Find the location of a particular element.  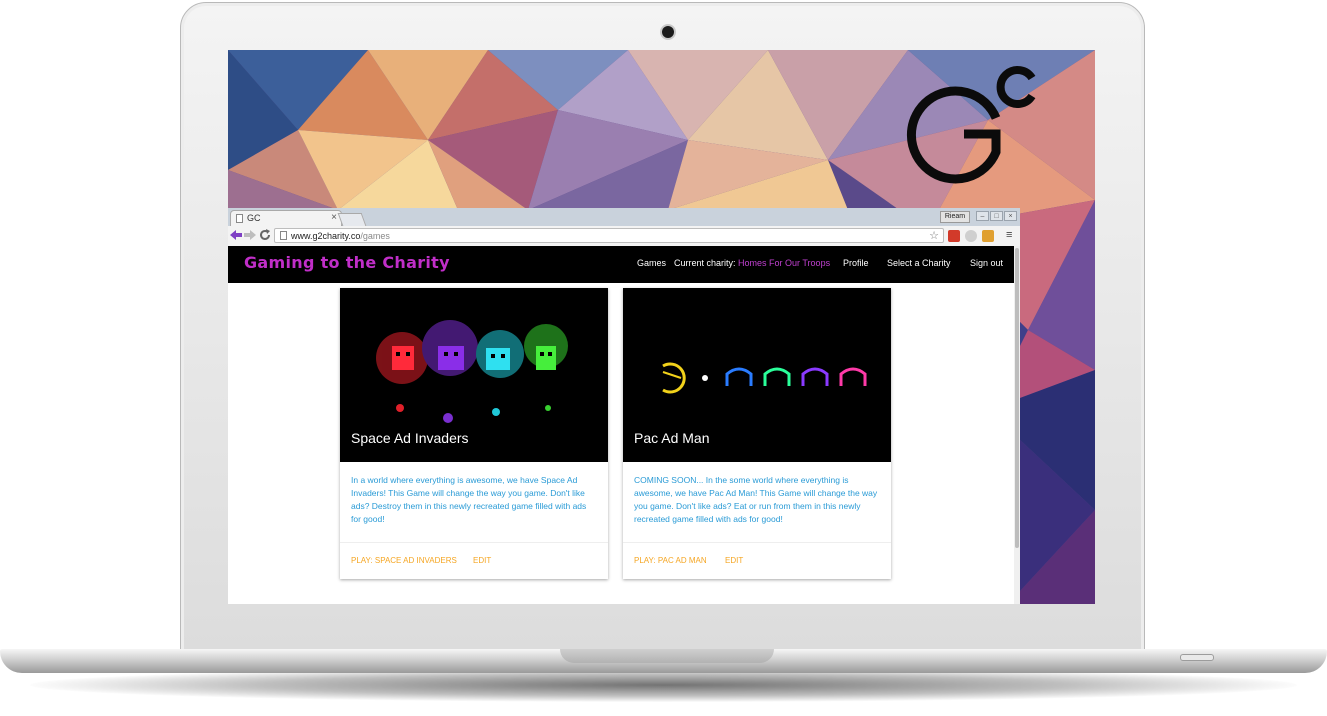

site-title: Gaming to the Charity is located at coordinates (347, 262).